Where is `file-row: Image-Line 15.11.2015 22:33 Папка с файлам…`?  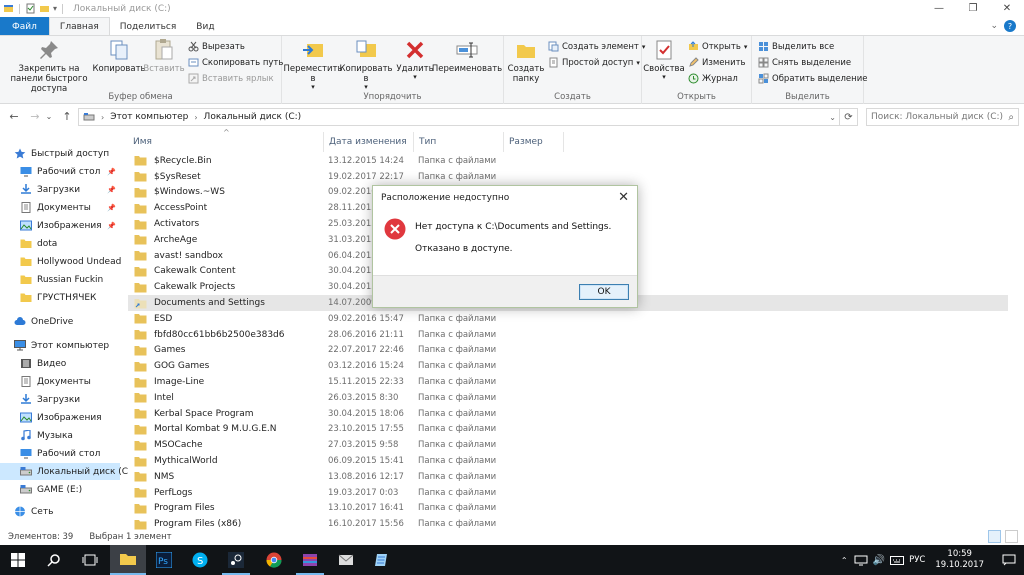 file-row: Image-Line 15.11.2015 22:33 Папка с файлам… is located at coordinates (568, 382).